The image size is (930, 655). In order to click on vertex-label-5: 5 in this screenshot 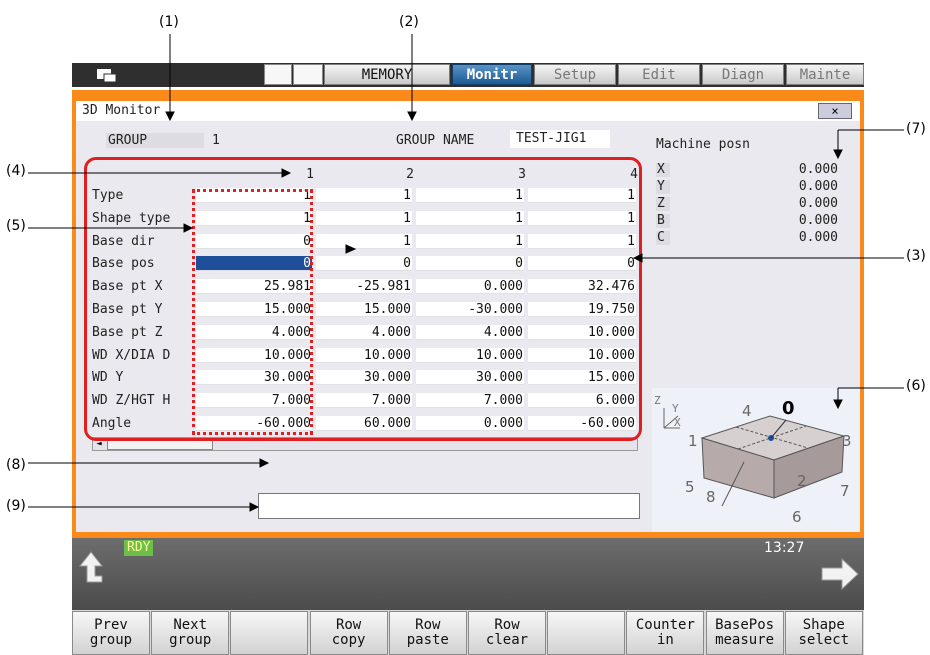, I will do `click(690, 487)`.